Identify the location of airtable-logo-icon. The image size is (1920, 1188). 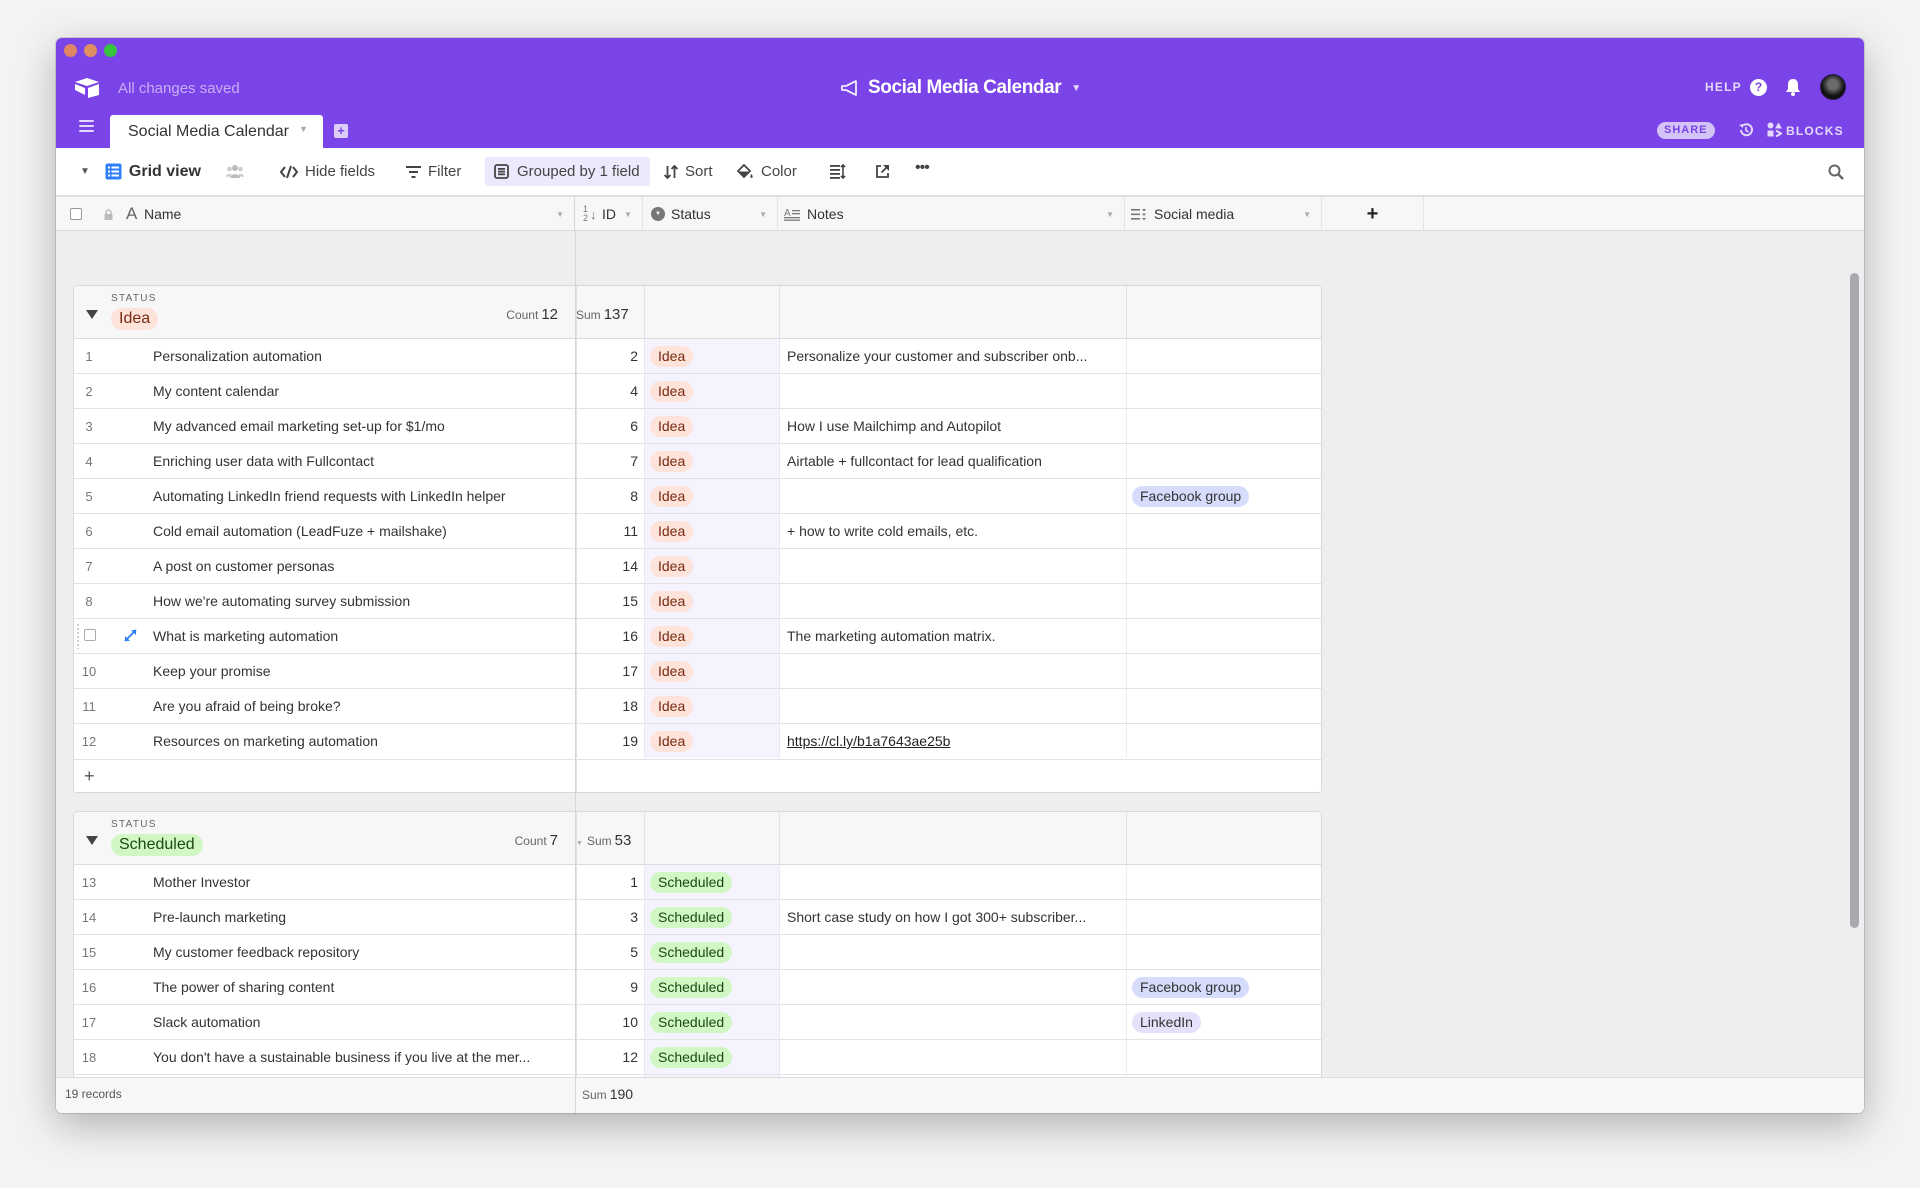
(87, 88).